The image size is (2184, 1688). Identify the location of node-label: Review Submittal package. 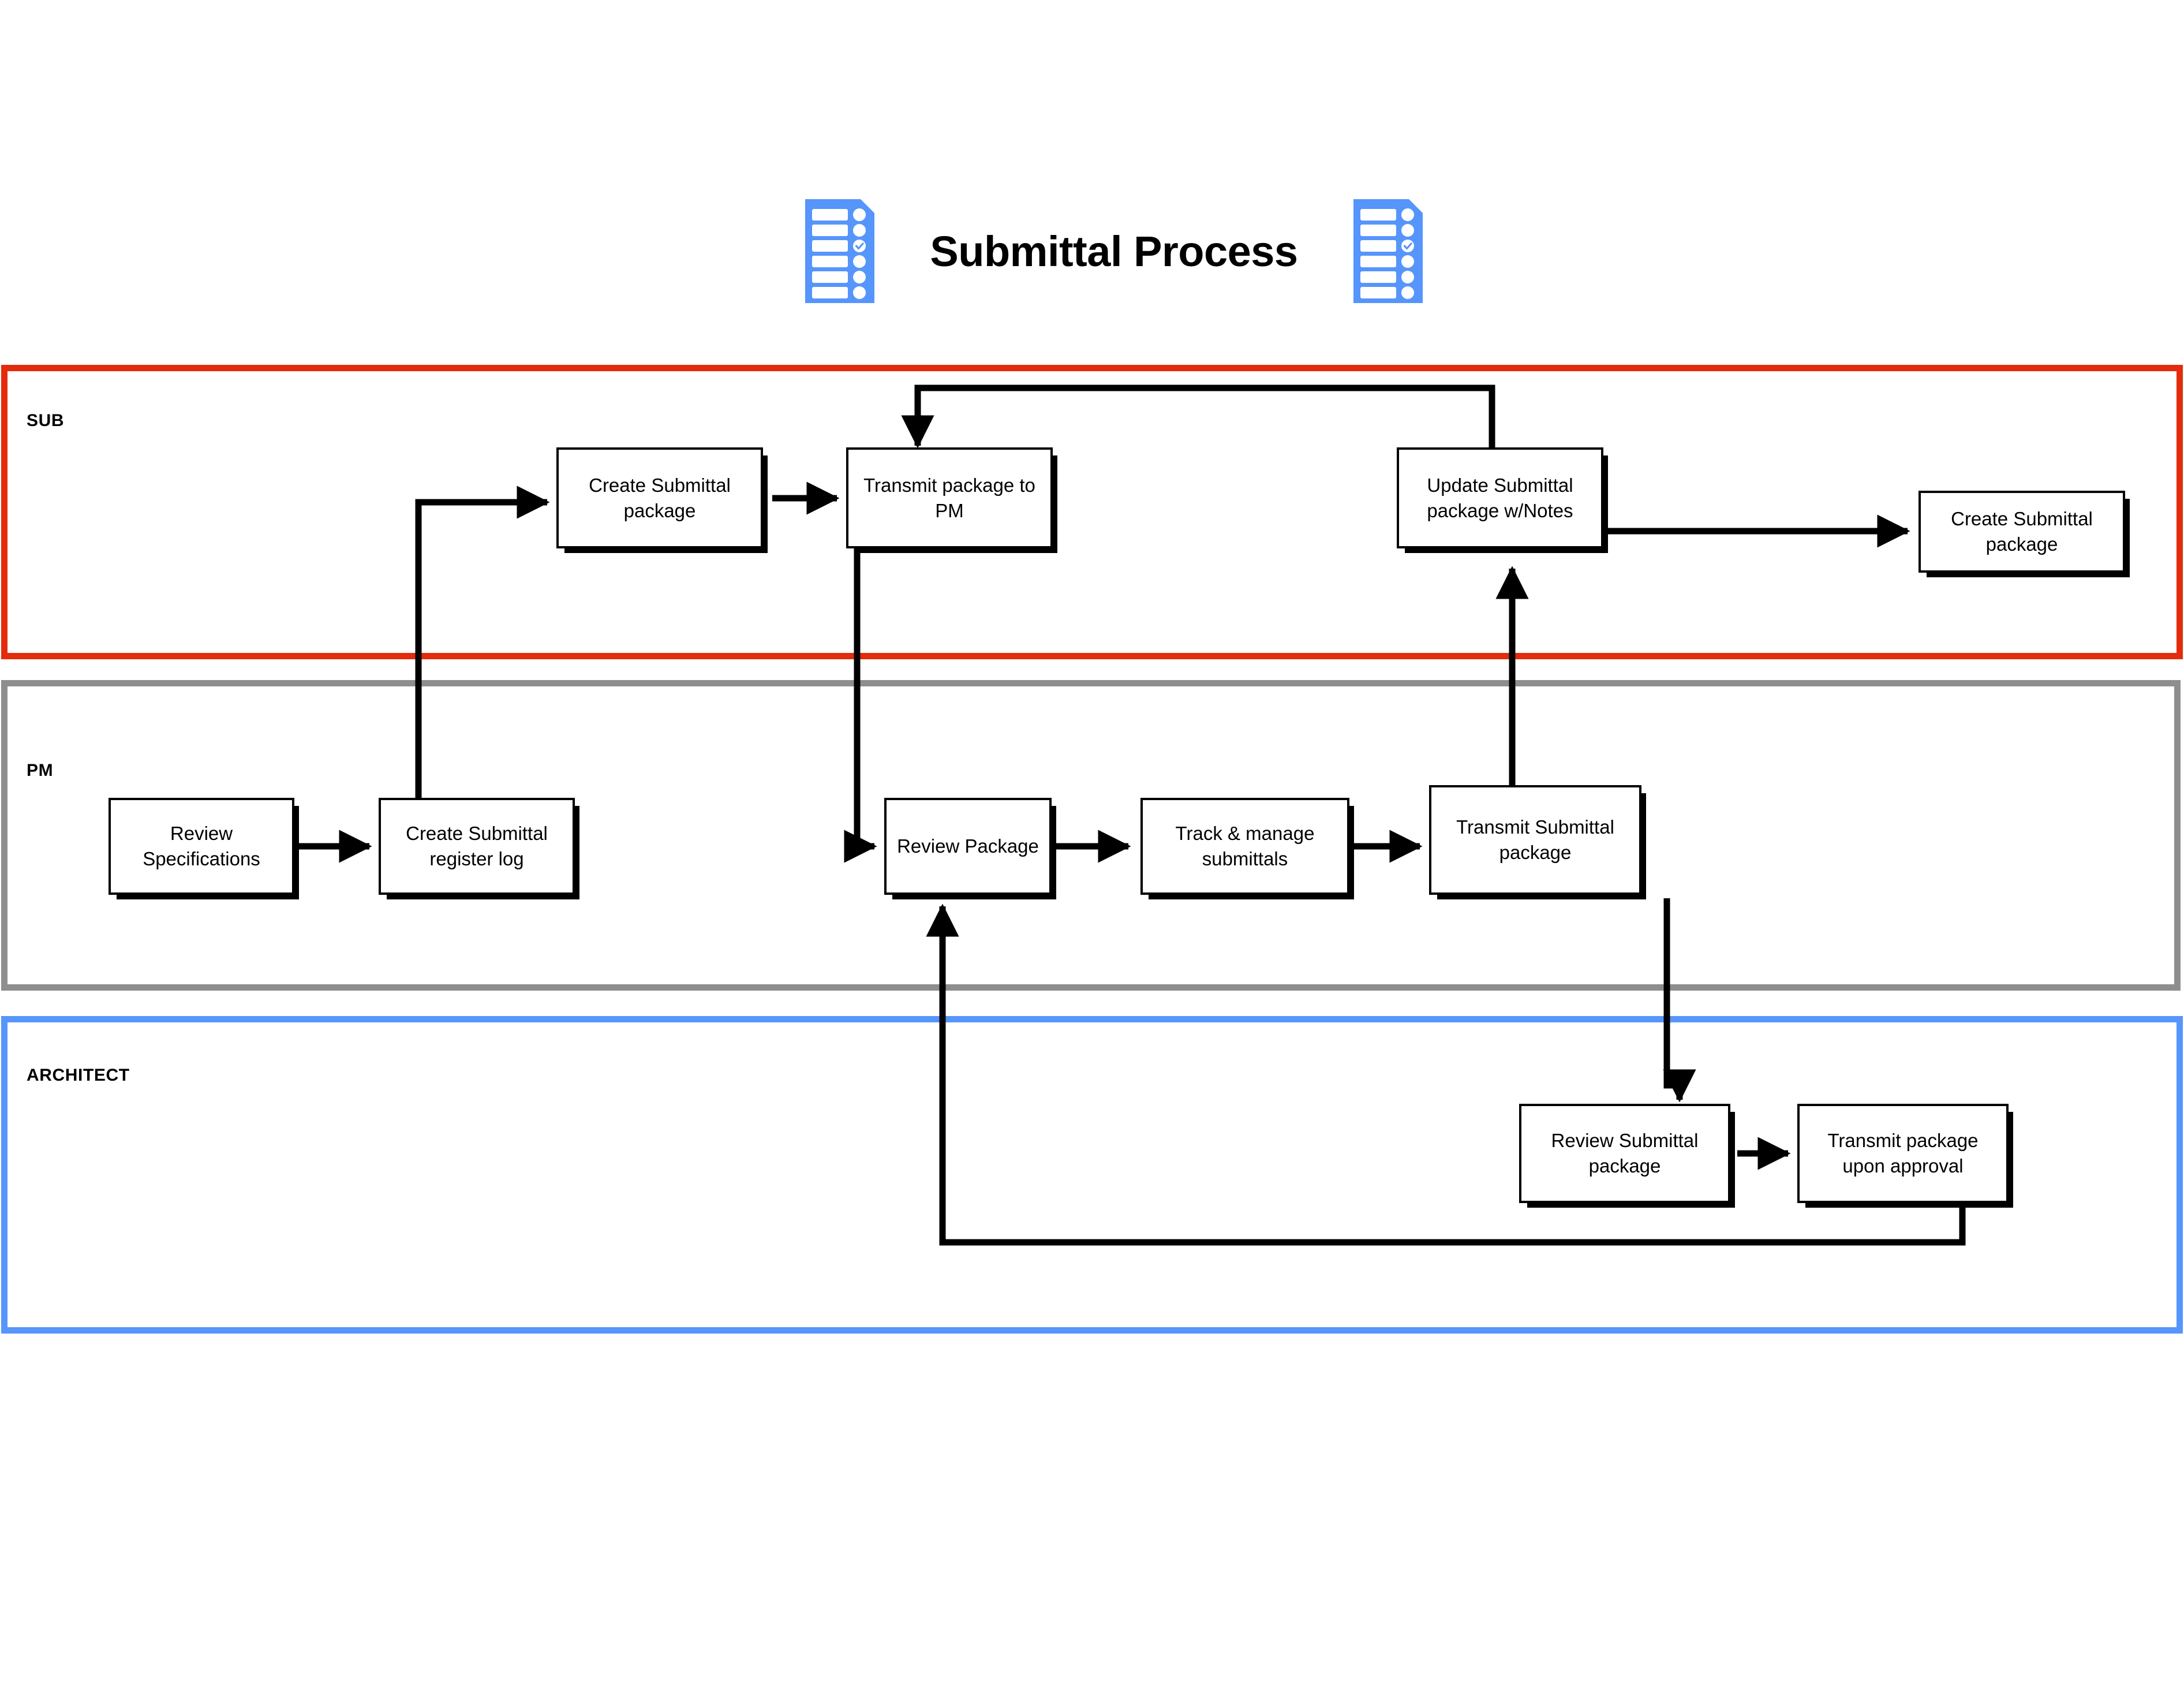
(1625, 1153).